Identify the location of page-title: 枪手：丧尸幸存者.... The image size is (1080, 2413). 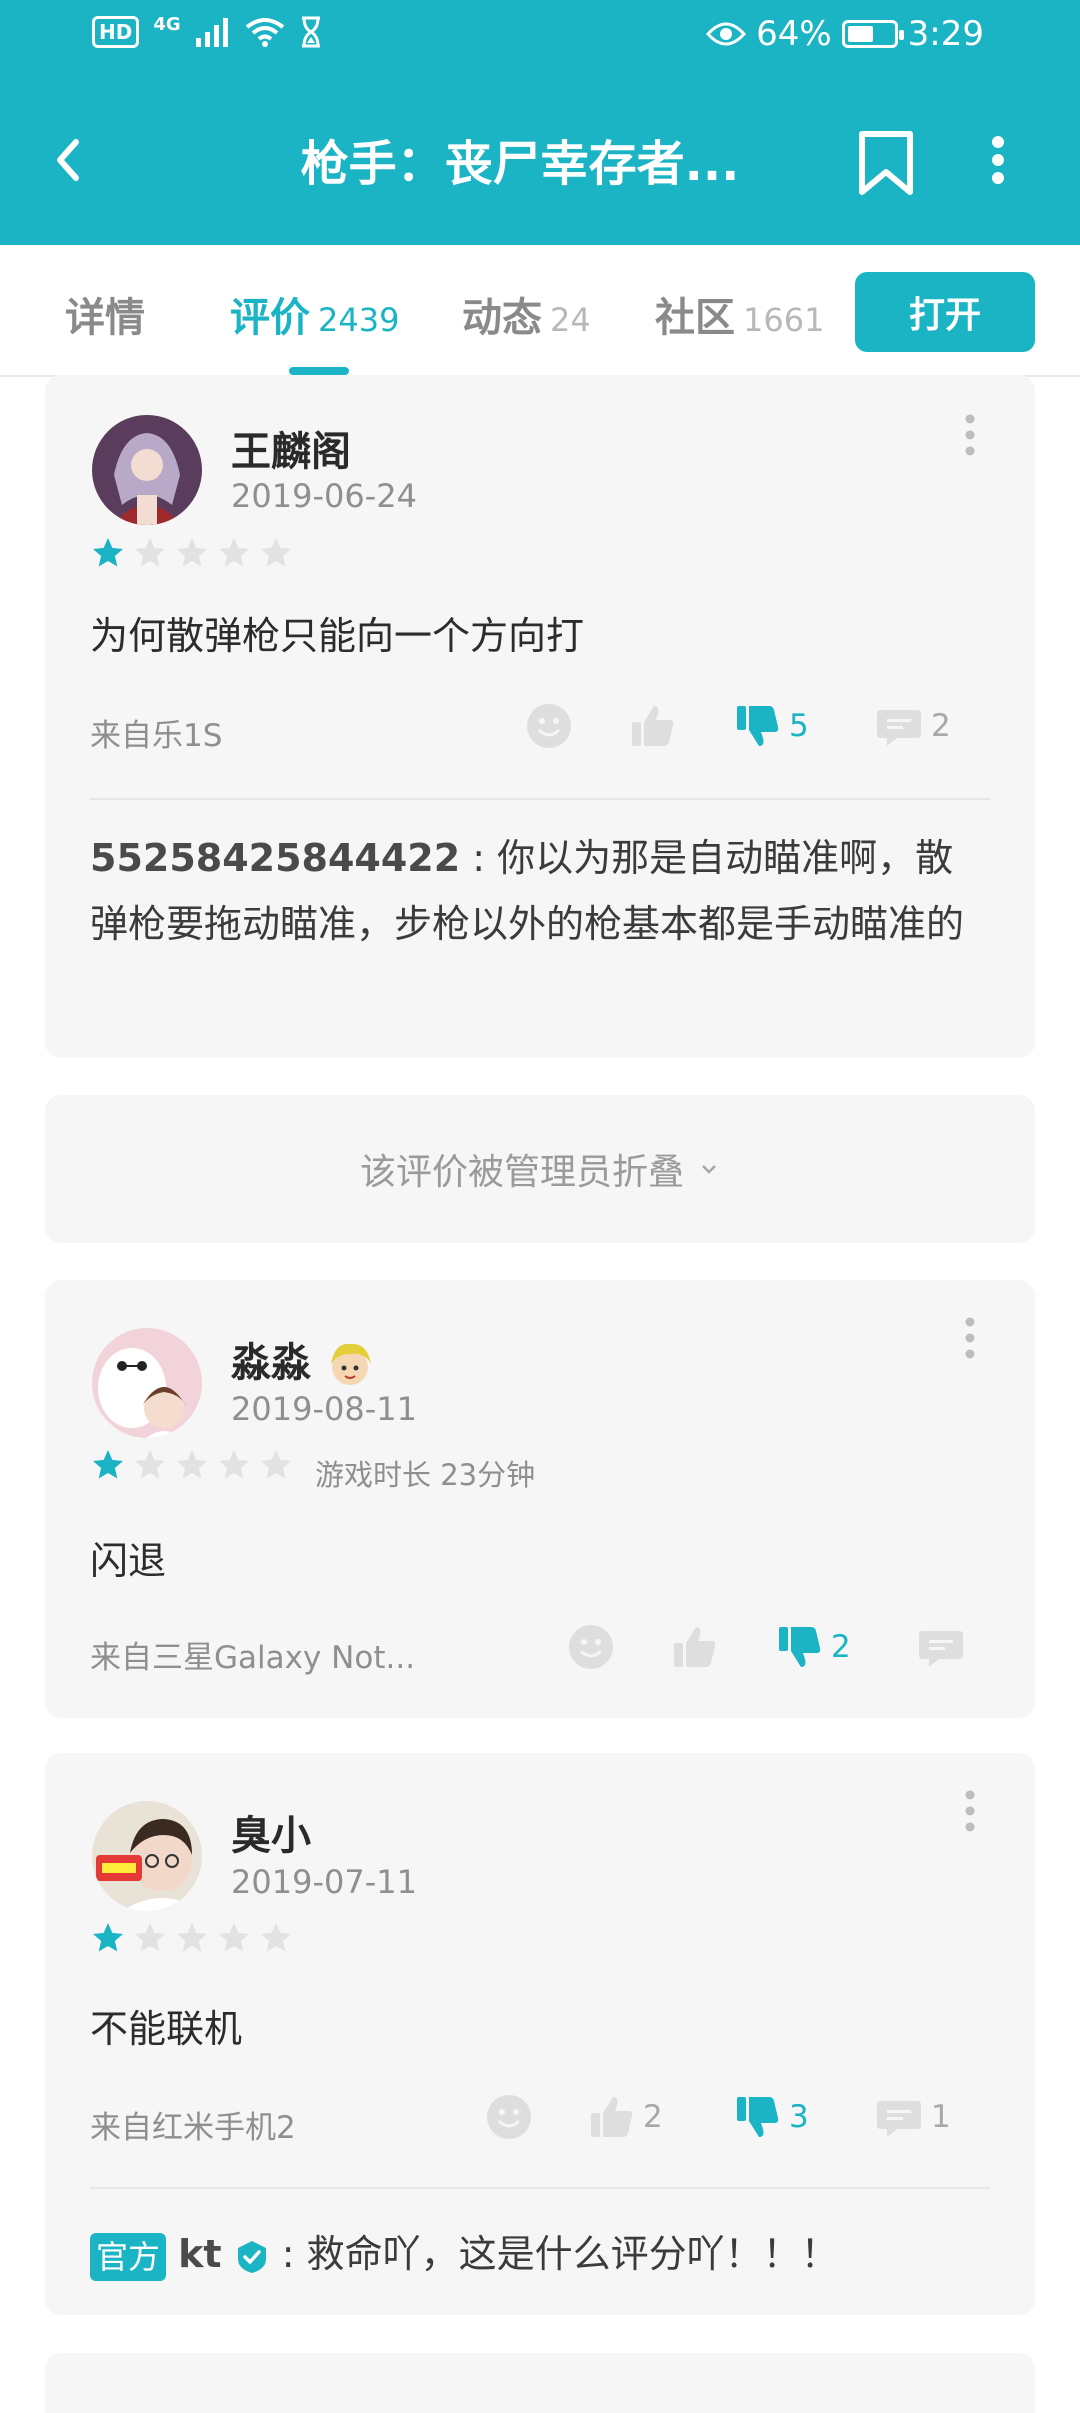
(520, 164).